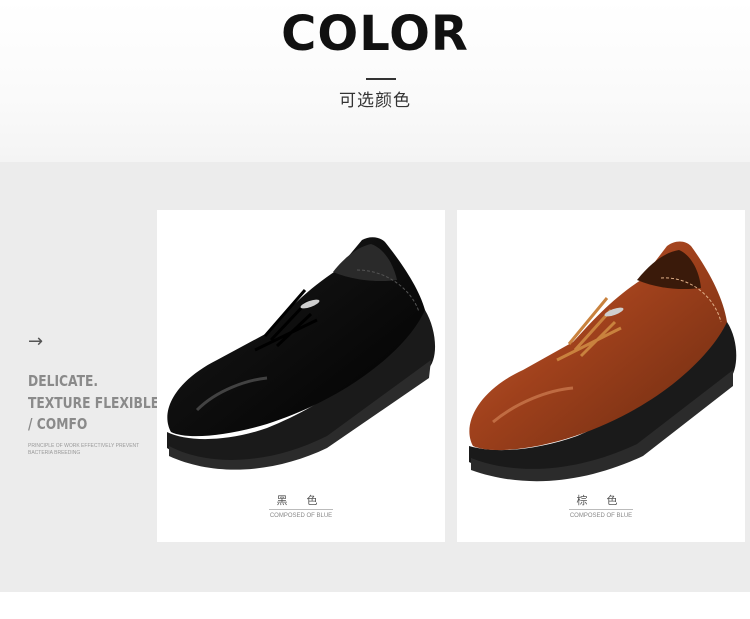 The image size is (750, 619). What do you see at coordinates (381, 79) in the screenshot?
I see `title-divider` at bounding box center [381, 79].